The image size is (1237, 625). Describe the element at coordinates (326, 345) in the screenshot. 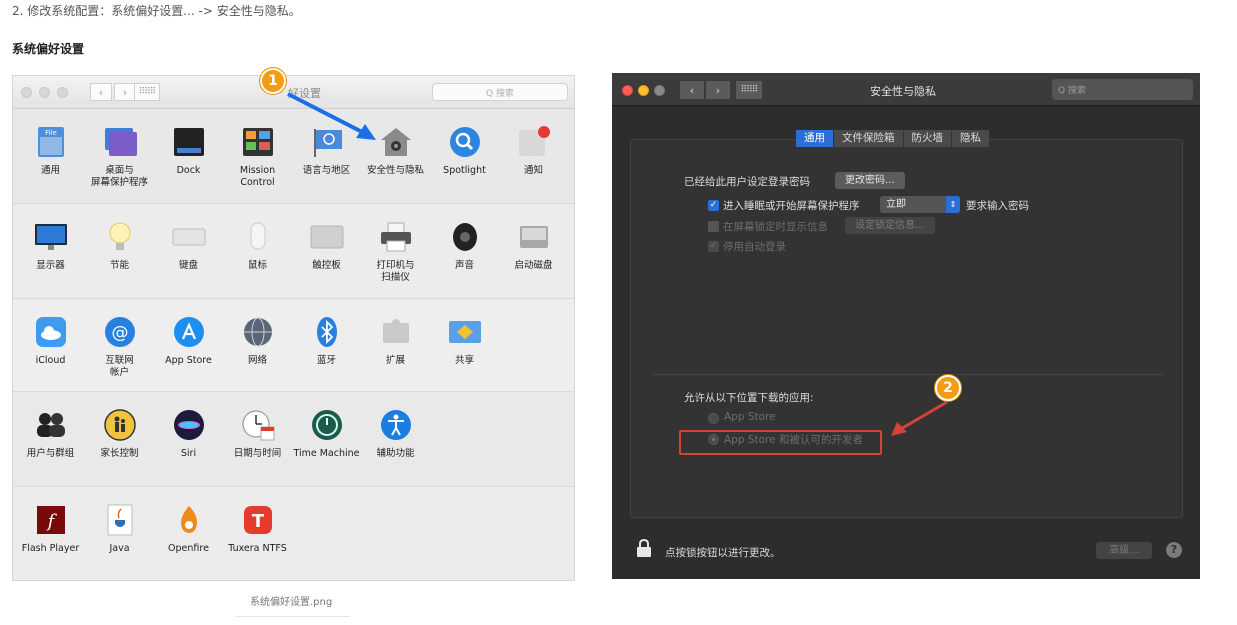

I see `pane-bluetooth: 蓝牙` at that location.